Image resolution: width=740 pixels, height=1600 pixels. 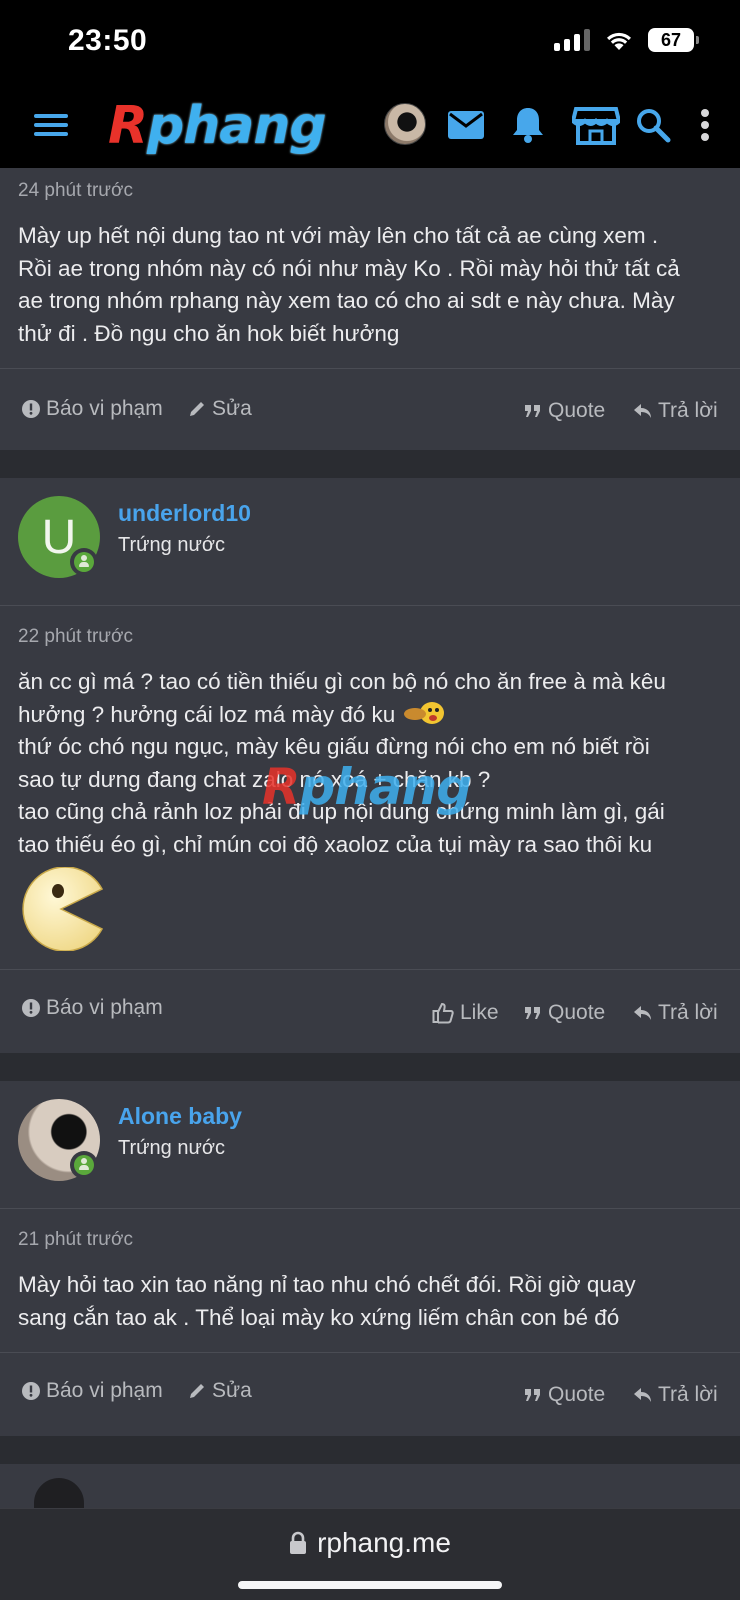 What do you see at coordinates (59, 1493) in the screenshot?
I see `author-avatar` at bounding box center [59, 1493].